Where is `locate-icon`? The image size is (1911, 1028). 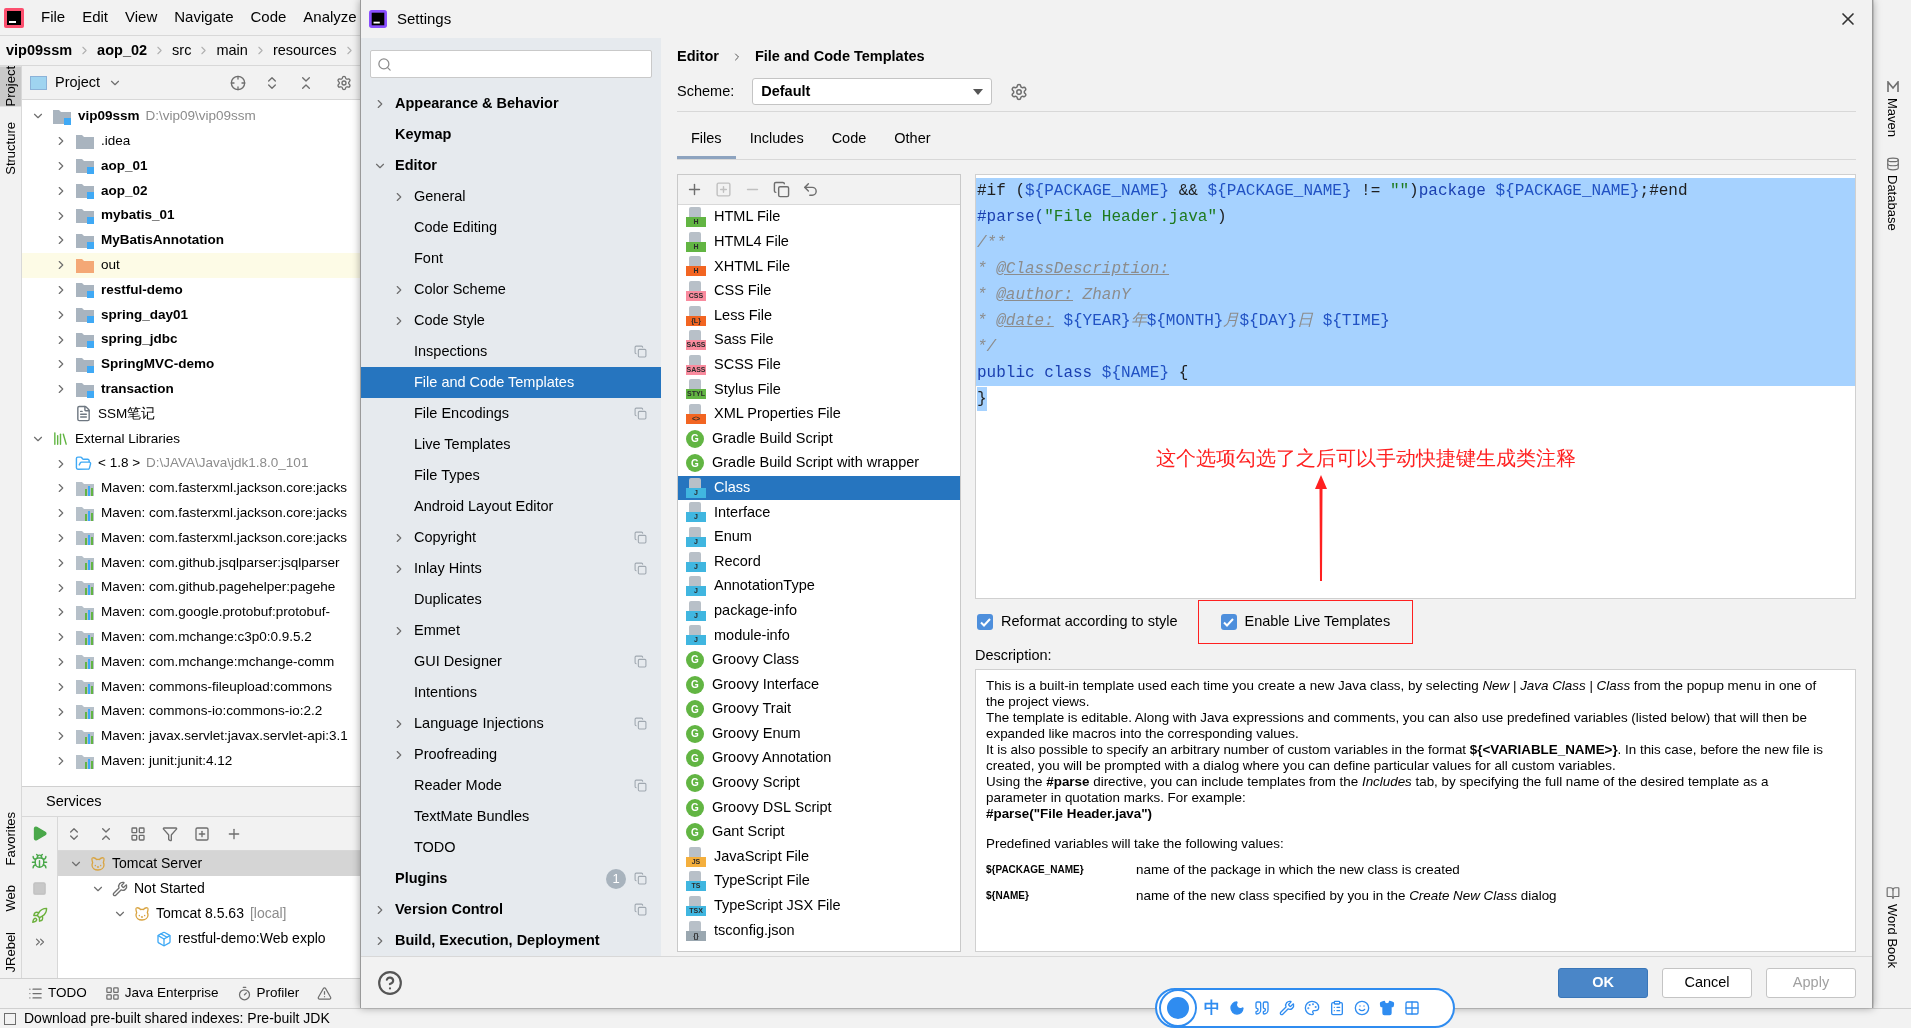 locate-icon is located at coordinates (238, 82).